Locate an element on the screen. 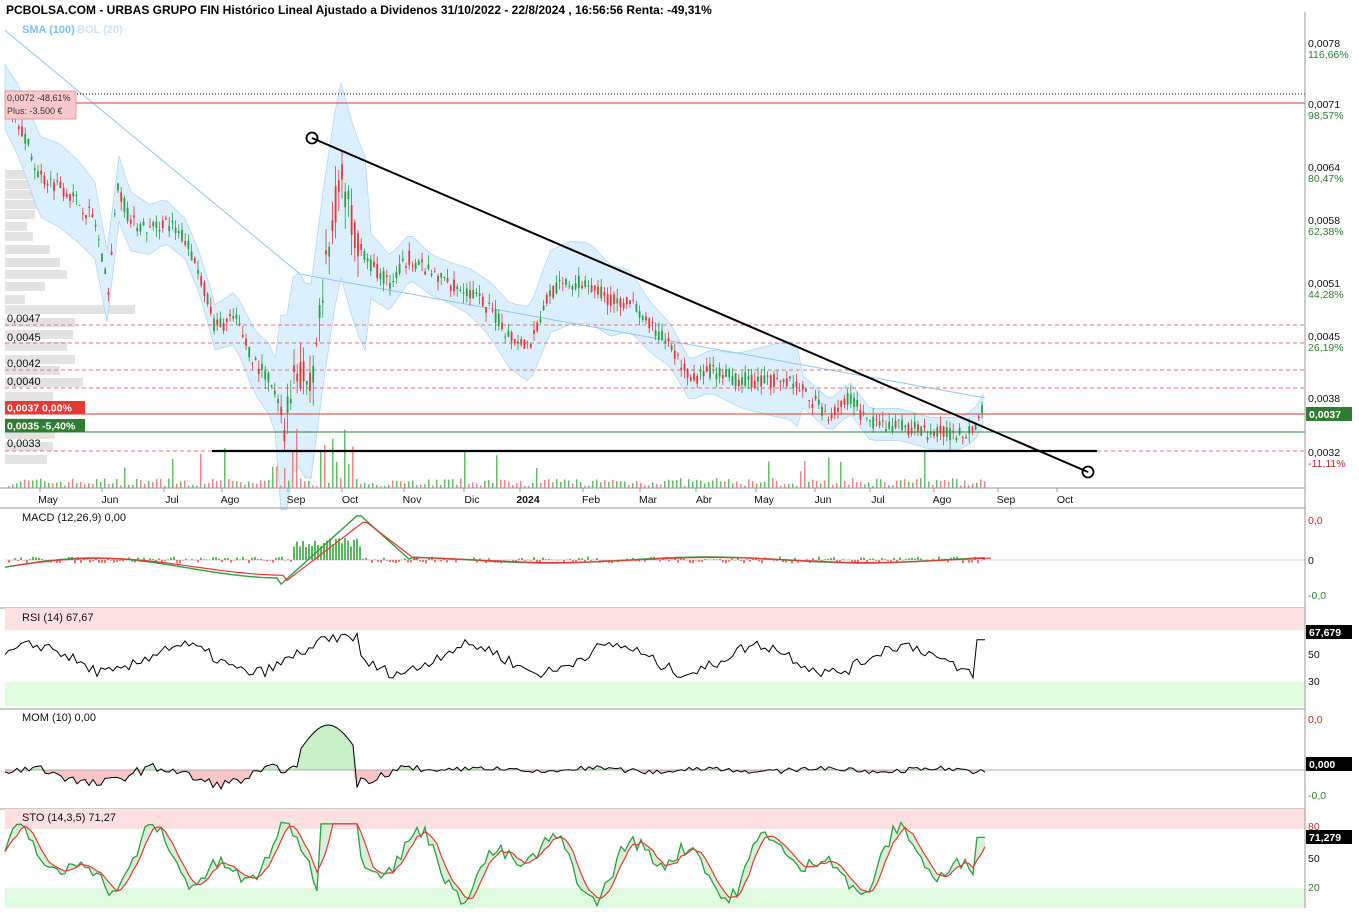 The height and width of the screenshot is (912, 1359). price-label-left: 0,0045 is located at coordinates (24, 338).